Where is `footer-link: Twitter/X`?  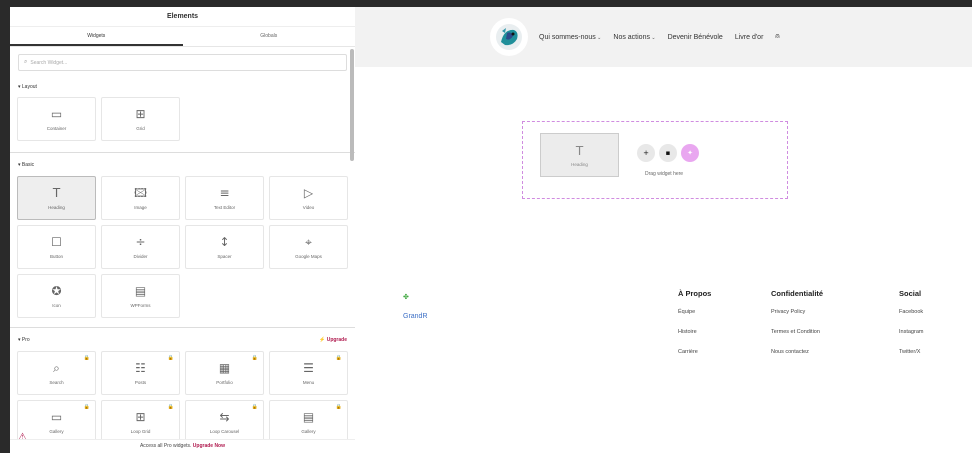
footer-link: Twitter/X is located at coordinates (911, 352).